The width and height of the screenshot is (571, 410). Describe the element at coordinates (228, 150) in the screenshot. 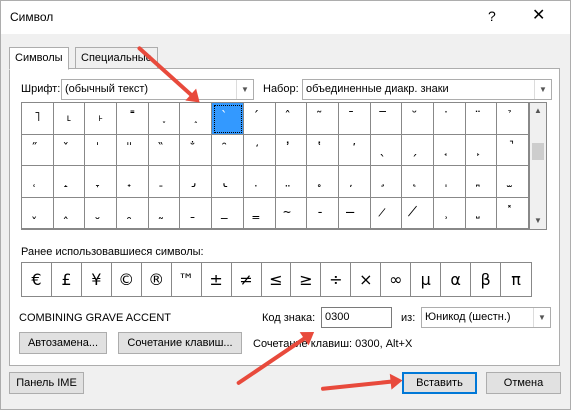

I see `symbol-cell: ̑` at that location.